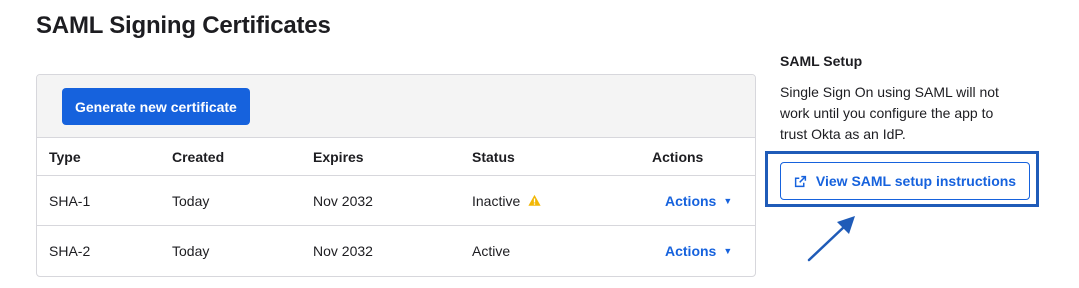 Image resolution: width=1079 pixels, height=288 pixels. I want to click on table-row: SHA-1 Today Nov 2032 Inactive Actions ▼, so click(396, 200).